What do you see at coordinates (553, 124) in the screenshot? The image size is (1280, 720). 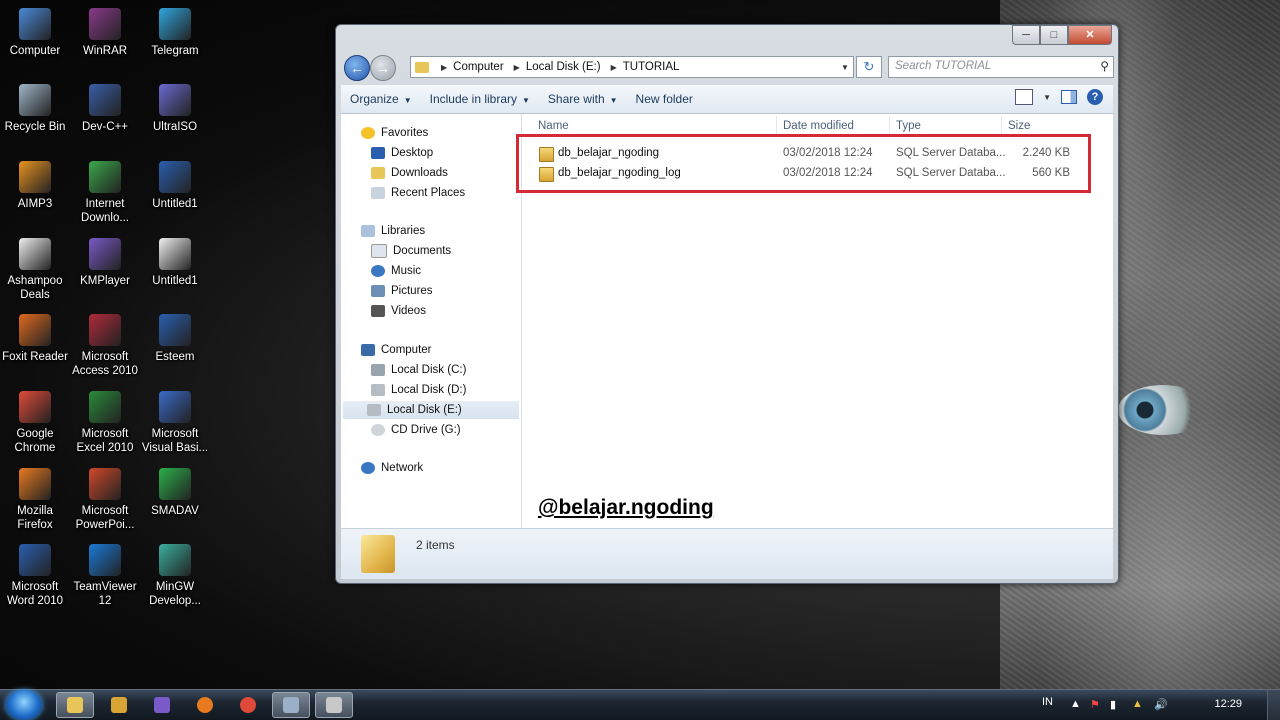 I see `column-name: Name` at bounding box center [553, 124].